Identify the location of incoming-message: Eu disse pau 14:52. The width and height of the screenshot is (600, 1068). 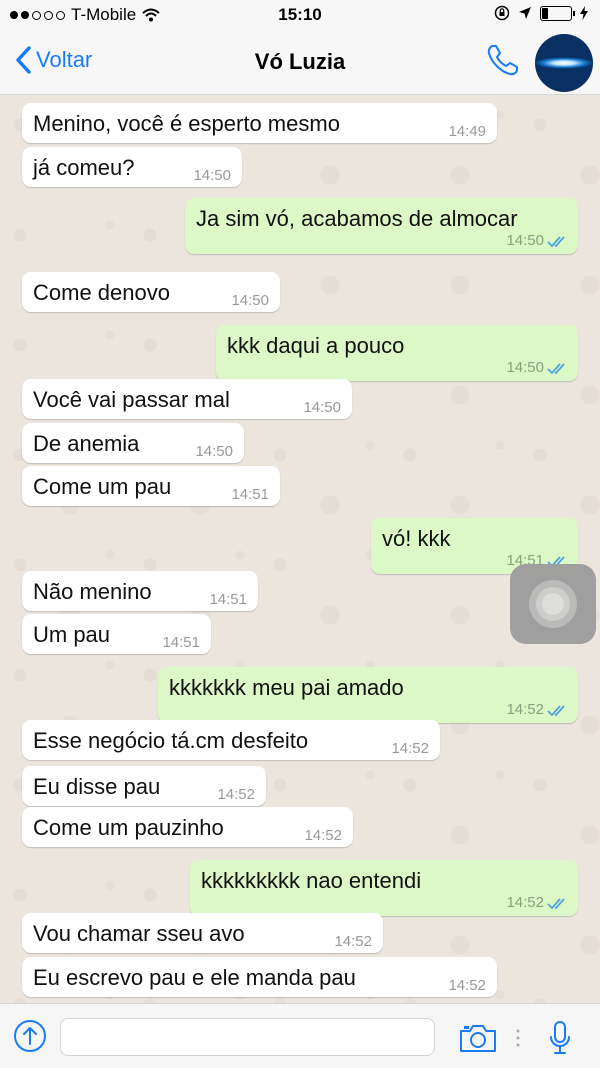
(144, 786).